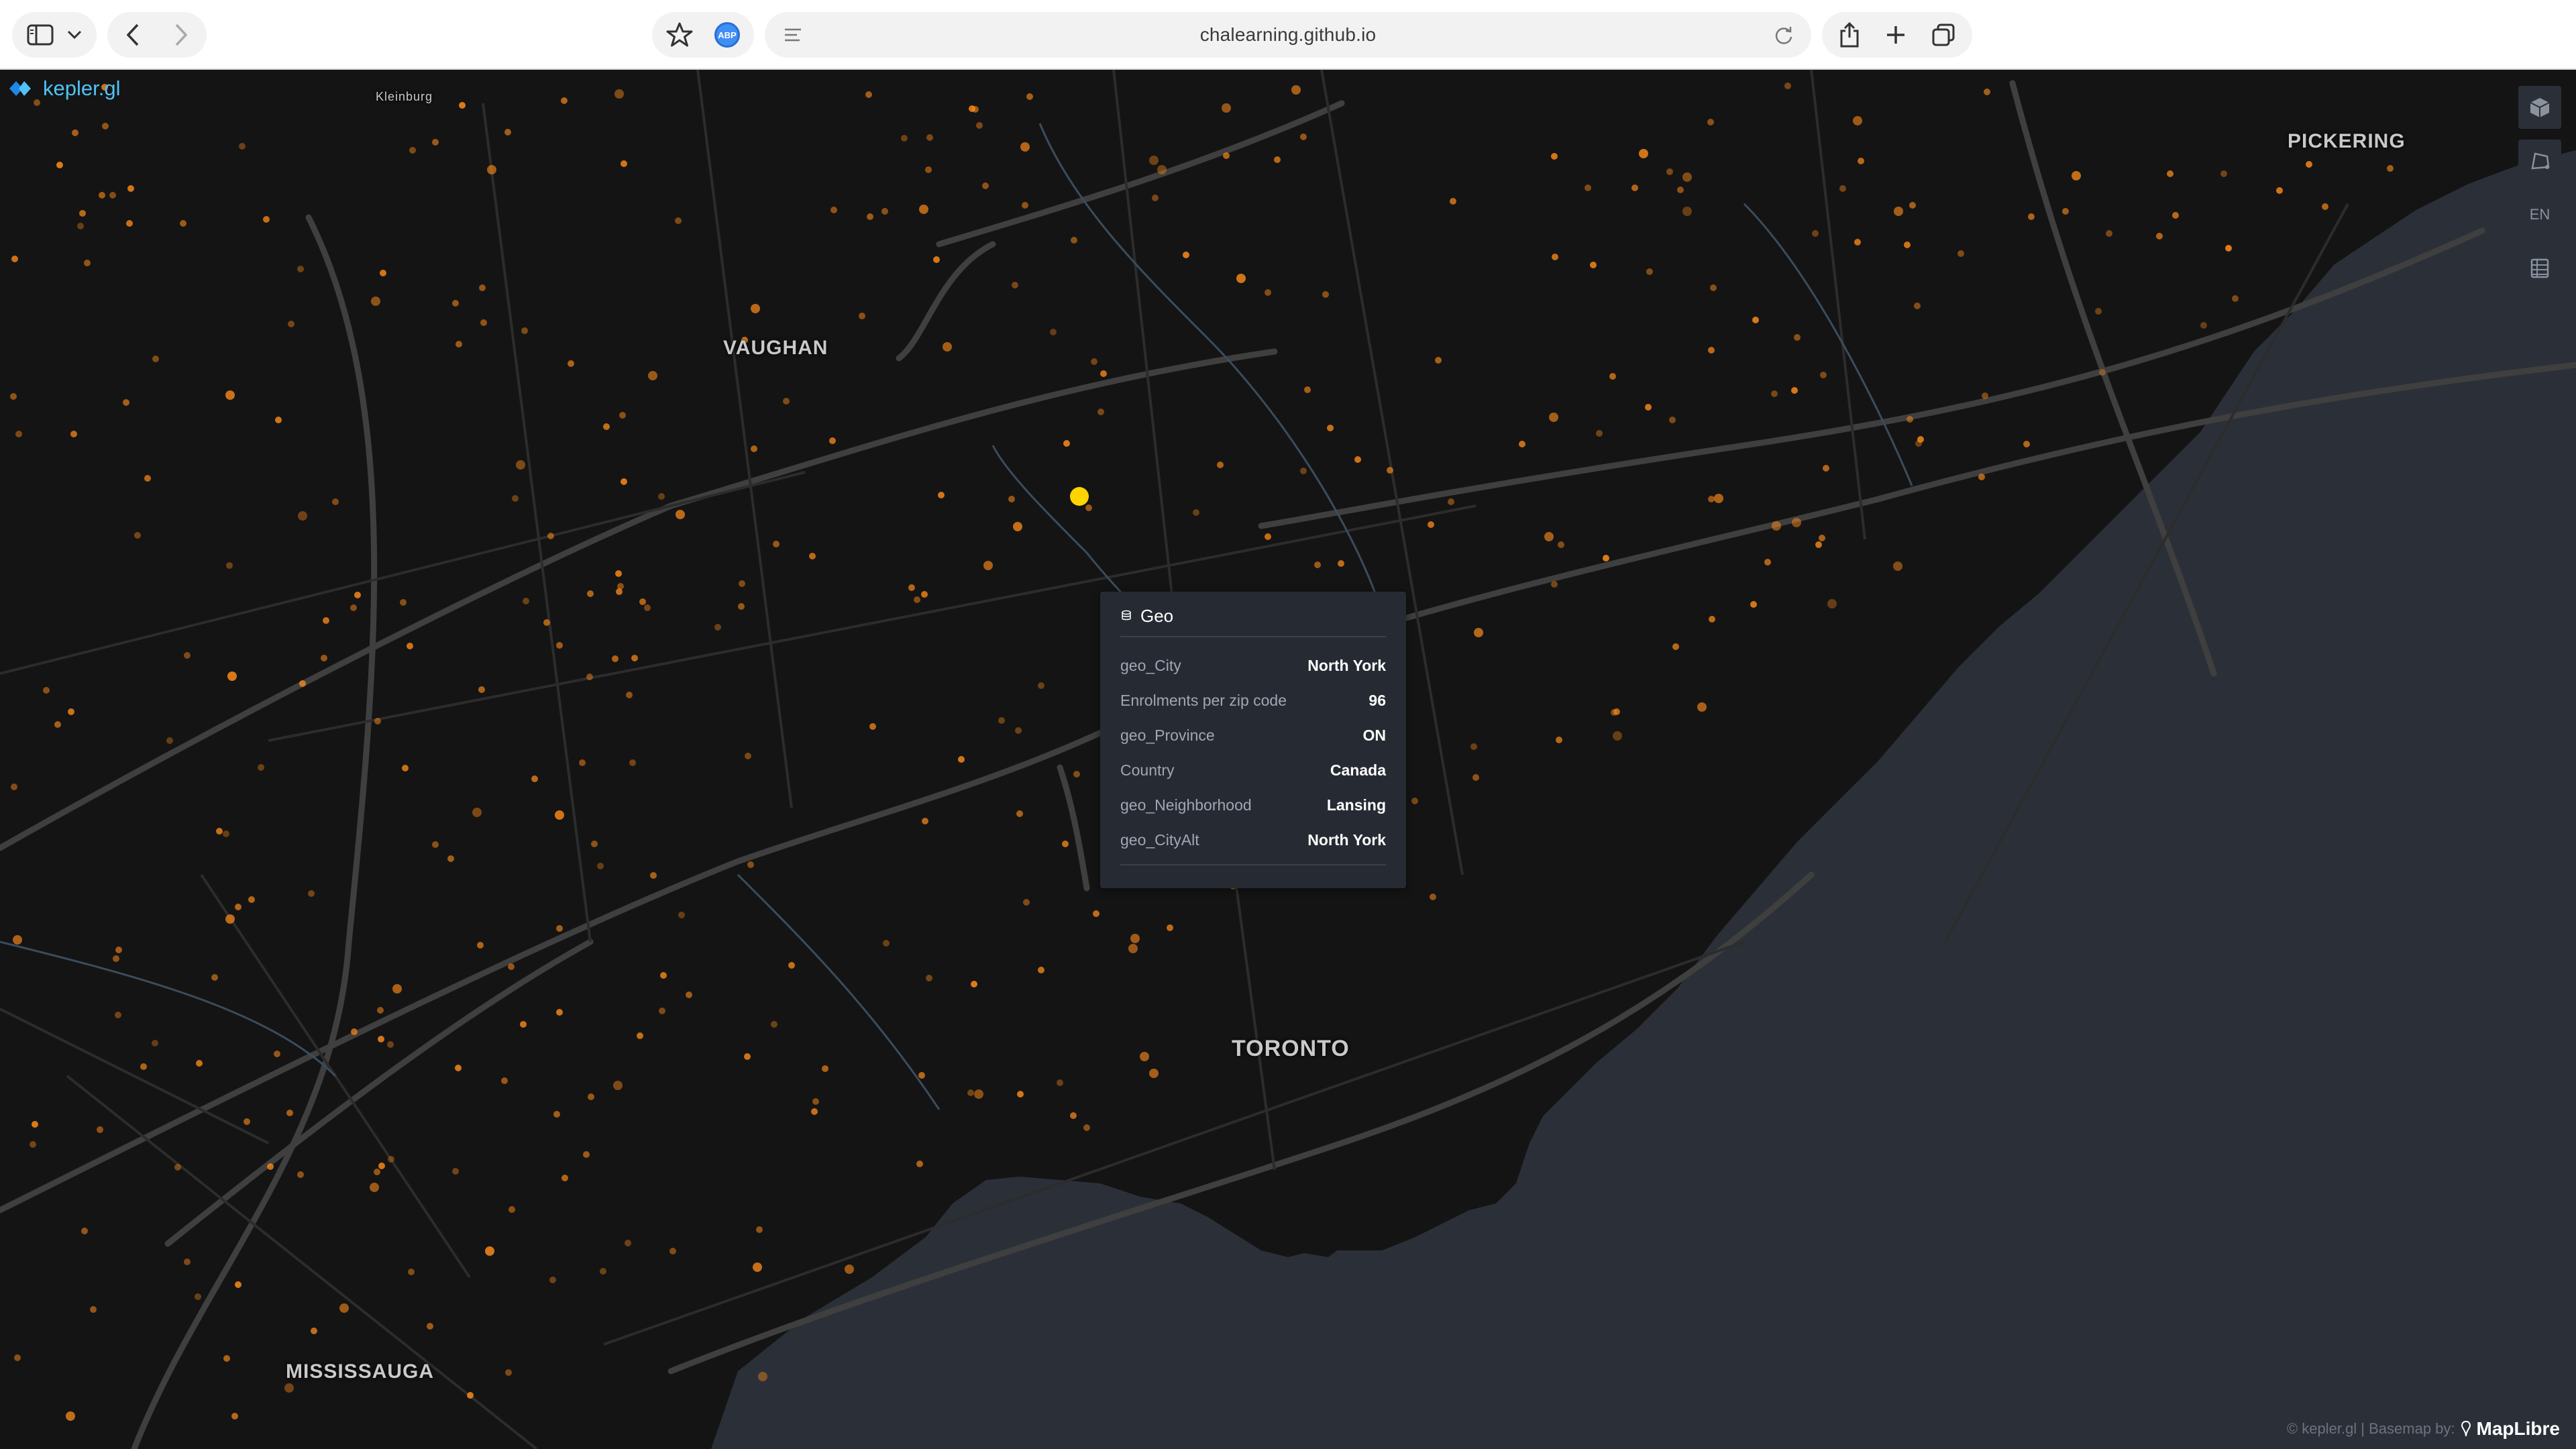  What do you see at coordinates (64, 88) in the screenshot?
I see `kepler-logo: kepler.gl` at bounding box center [64, 88].